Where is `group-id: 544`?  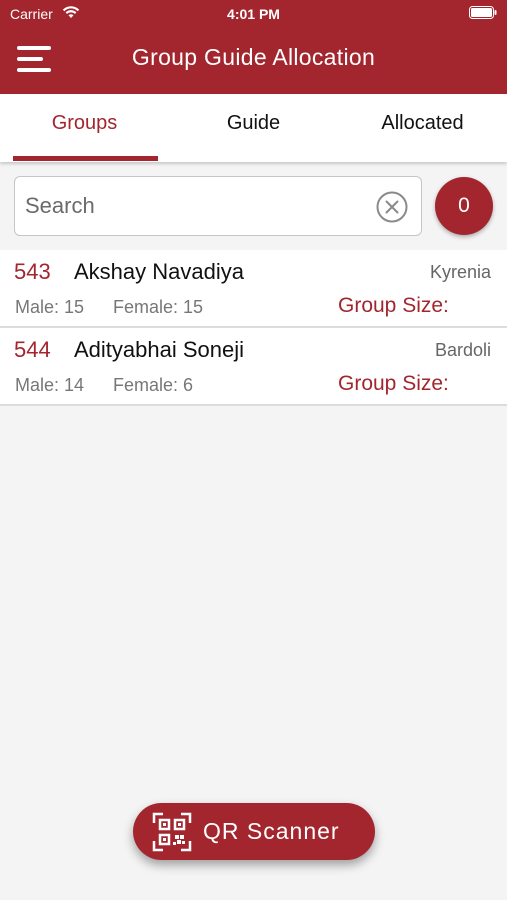
group-id: 544 is located at coordinates (32, 349).